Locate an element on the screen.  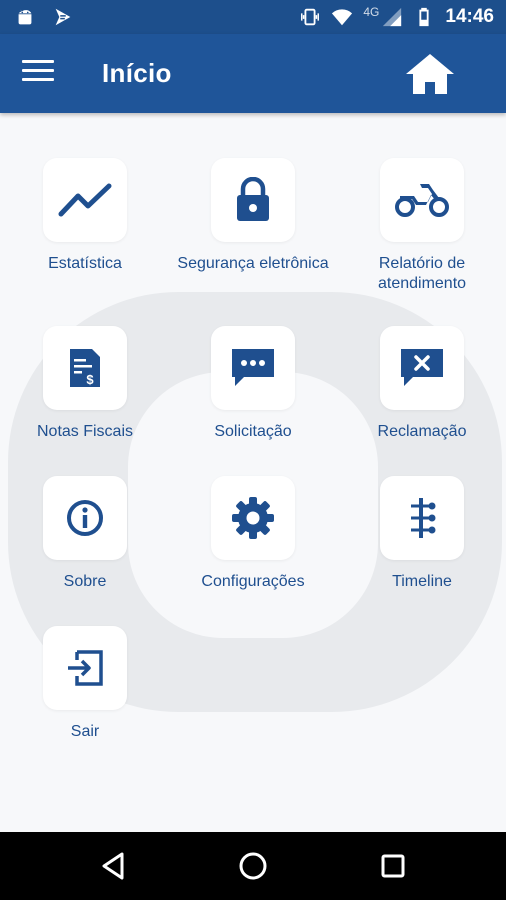
vibrate-icon is located at coordinates (310, 17).